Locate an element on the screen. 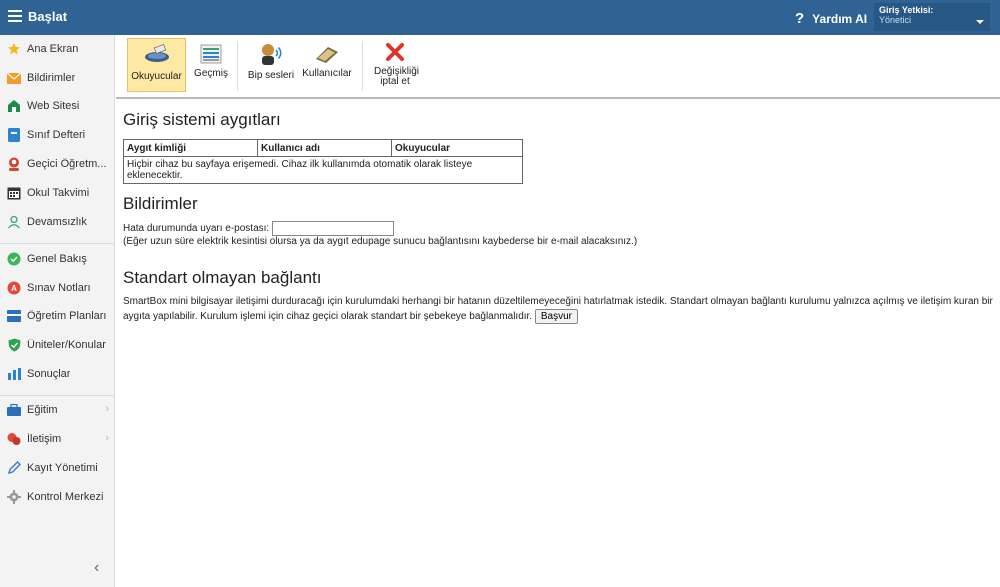 This screenshot has height=587, width=1000. nonstandard-heading: Standart olmayan bağlantı is located at coordinates (222, 277).